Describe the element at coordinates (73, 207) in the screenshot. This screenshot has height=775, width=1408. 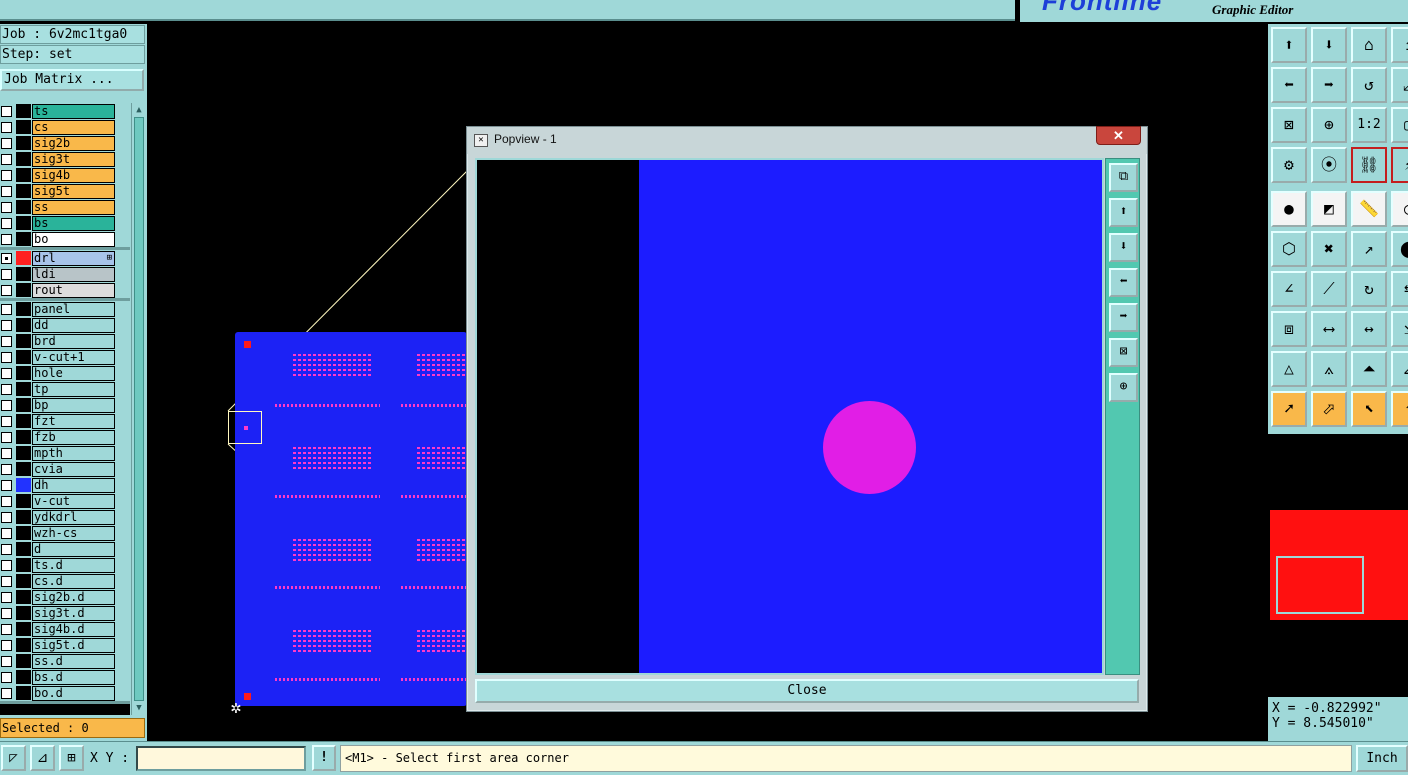
I see `layer-name: ss` at that location.